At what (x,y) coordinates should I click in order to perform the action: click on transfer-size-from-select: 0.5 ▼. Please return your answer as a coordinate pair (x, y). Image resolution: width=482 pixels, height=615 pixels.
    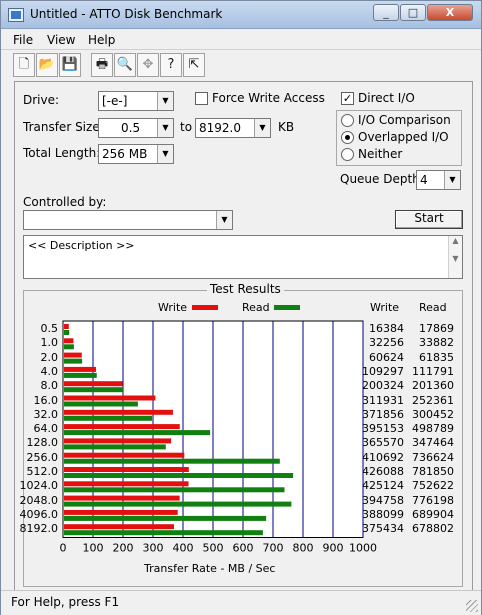
    Looking at the image, I should click on (136, 128).